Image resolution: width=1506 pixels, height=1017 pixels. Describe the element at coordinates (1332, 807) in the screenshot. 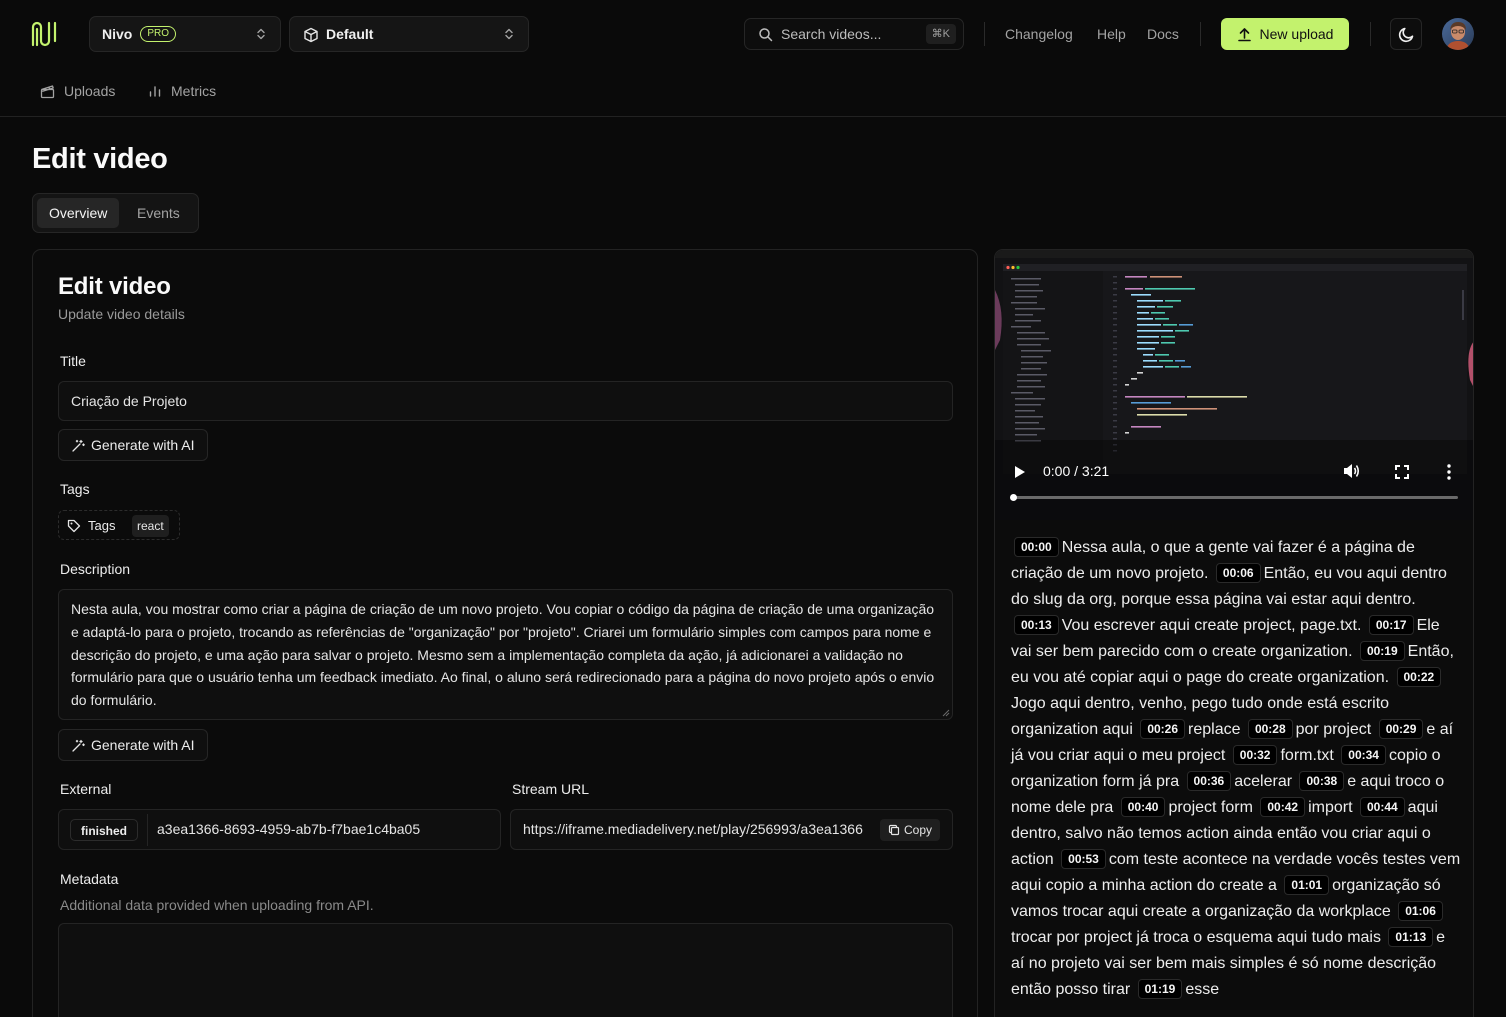

I see `transcript-text: import` at that location.